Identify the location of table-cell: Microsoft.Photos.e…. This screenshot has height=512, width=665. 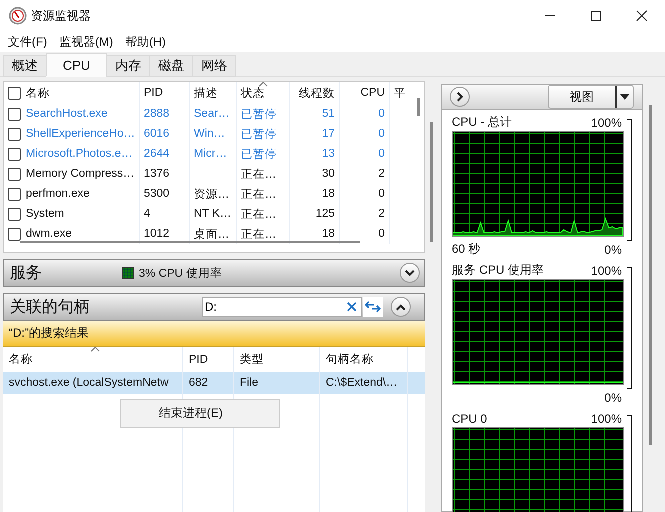
(79, 154).